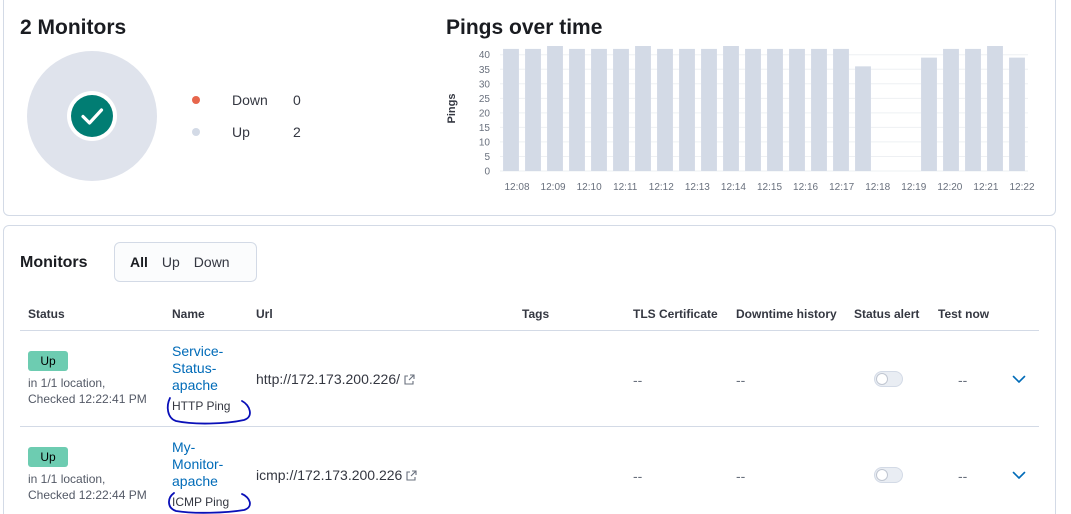  Describe the element at coordinates (250, 100) in the screenshot. I see `legend-down-label: Down` at that location.